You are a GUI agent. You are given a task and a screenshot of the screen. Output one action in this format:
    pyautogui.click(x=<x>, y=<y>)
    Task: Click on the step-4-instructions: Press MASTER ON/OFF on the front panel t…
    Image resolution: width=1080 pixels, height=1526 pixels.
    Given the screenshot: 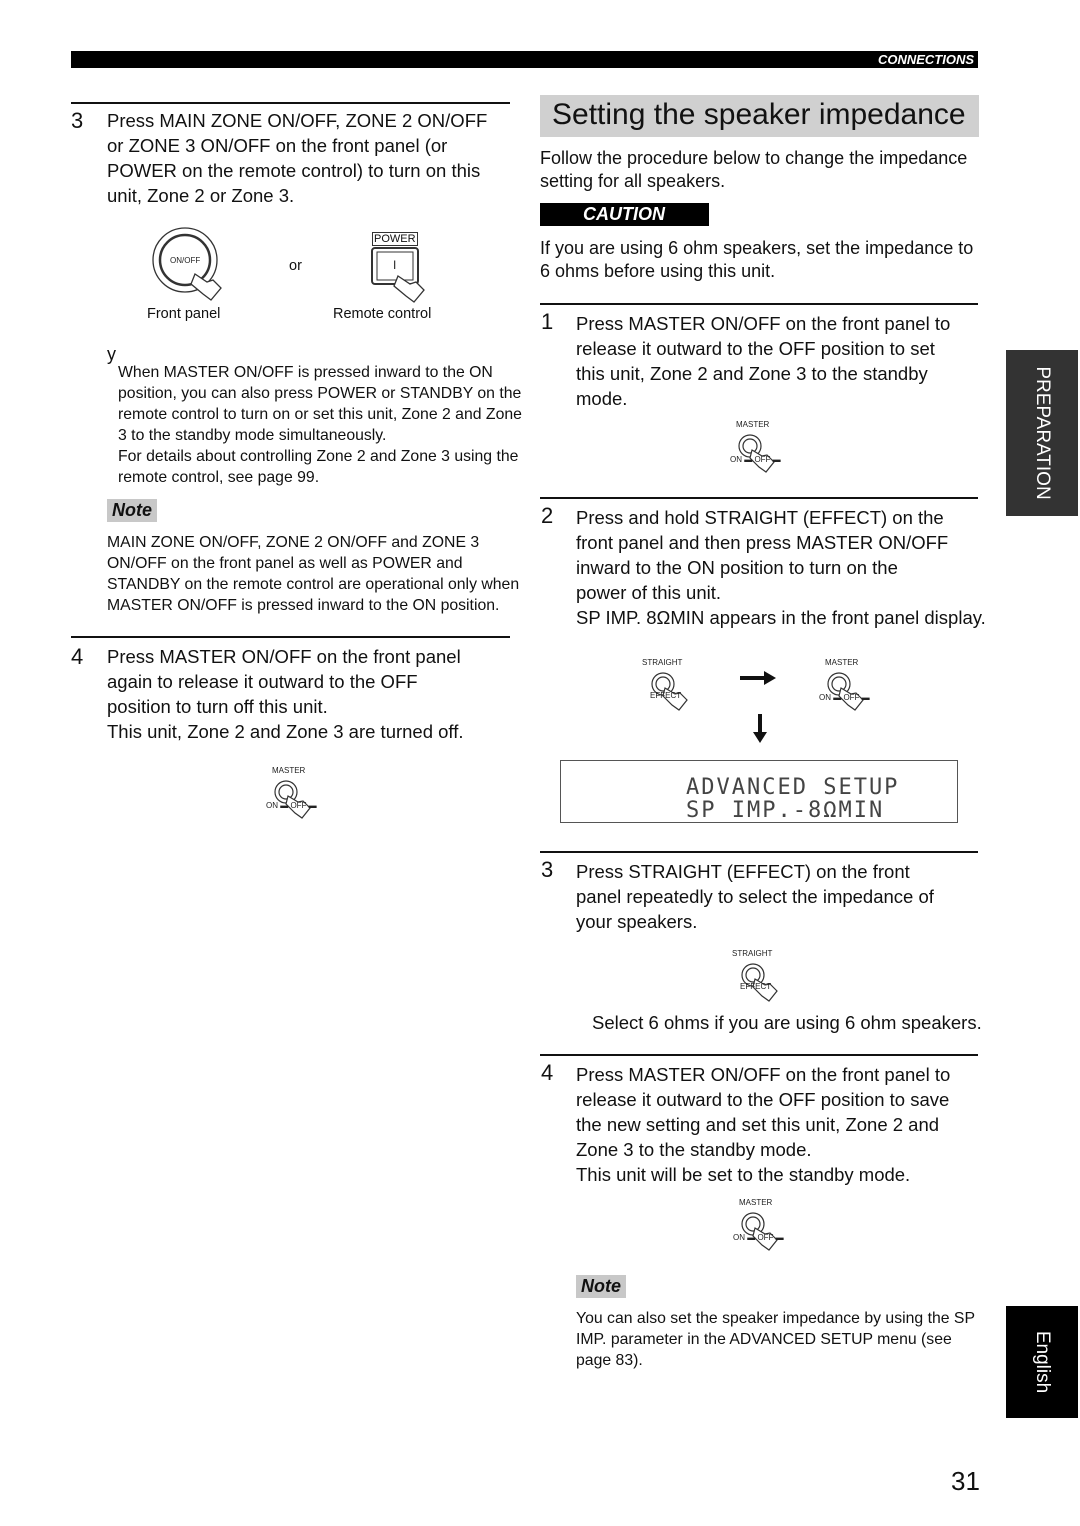 What is the action you would take?
    pyautogui.click(x=763, y=1124)
    